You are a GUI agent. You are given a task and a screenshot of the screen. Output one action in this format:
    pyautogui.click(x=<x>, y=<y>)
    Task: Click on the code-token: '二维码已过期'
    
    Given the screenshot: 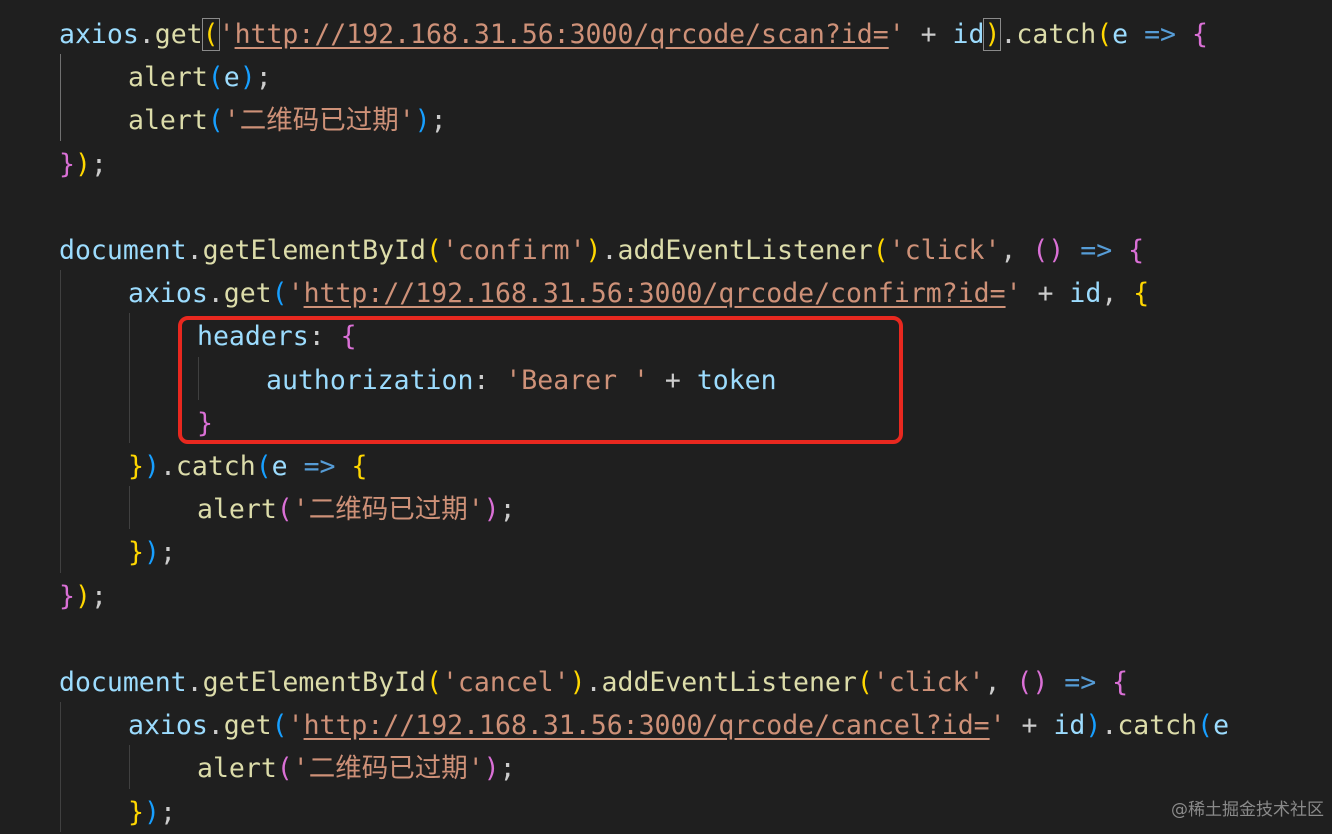 What is the action you would take?
    pyautogui.click(x=388, y=510)
    